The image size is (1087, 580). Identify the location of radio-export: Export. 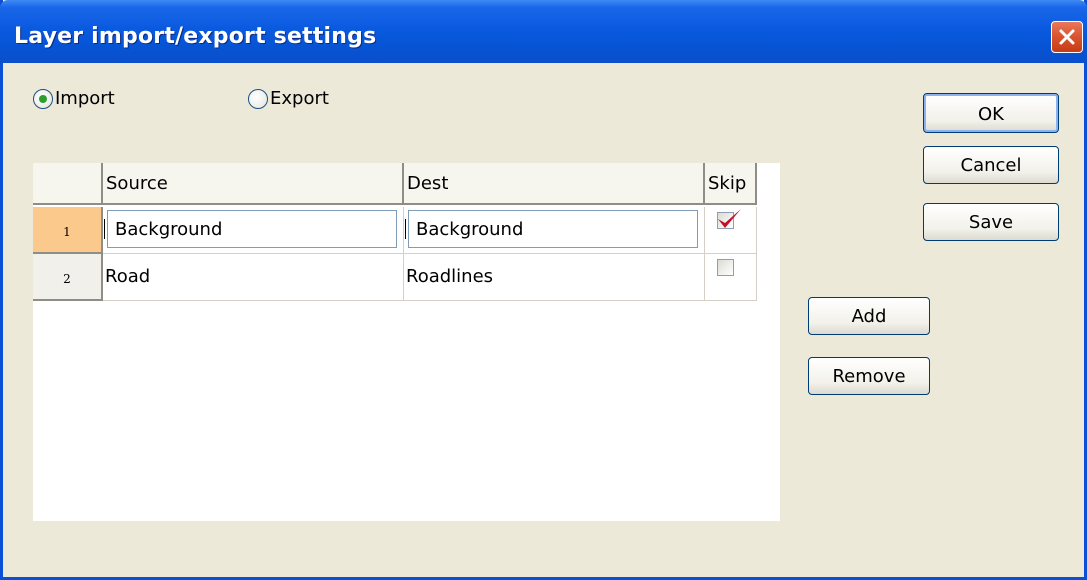
(288, 98).